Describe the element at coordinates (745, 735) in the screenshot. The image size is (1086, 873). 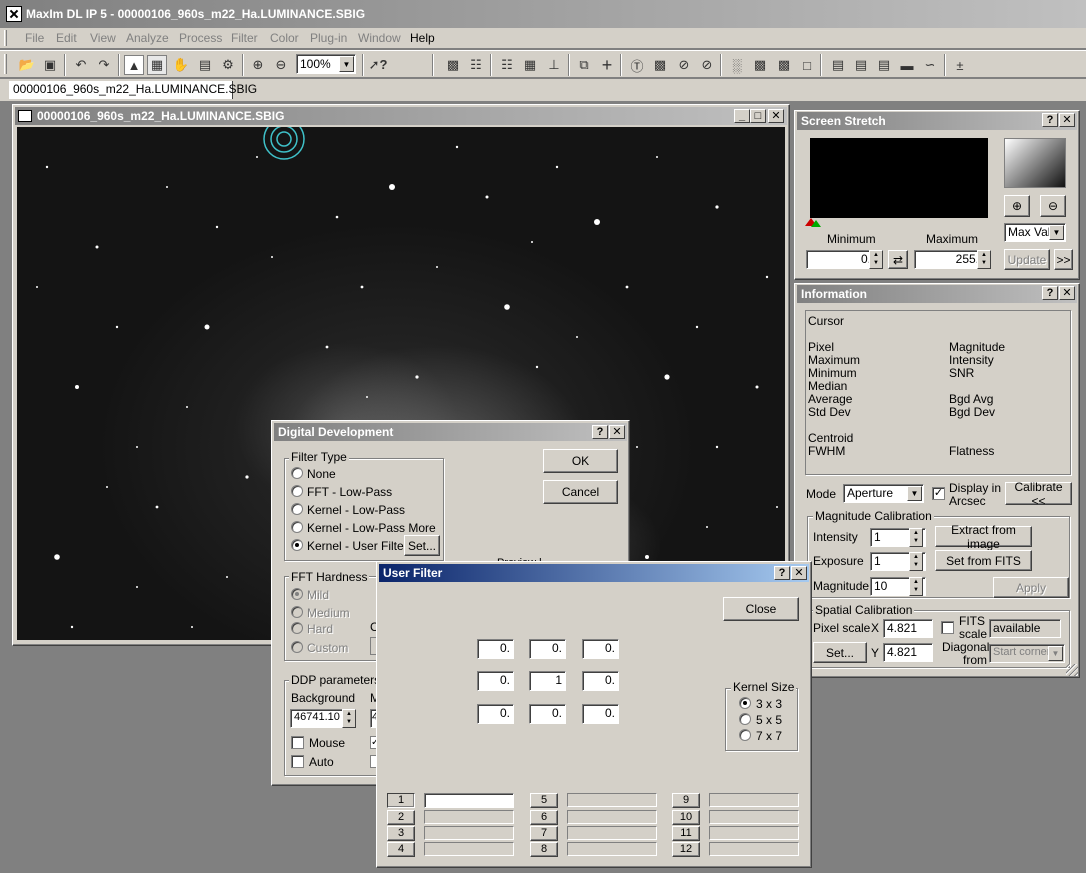
I see `kernel-7x7-radio` at that location.